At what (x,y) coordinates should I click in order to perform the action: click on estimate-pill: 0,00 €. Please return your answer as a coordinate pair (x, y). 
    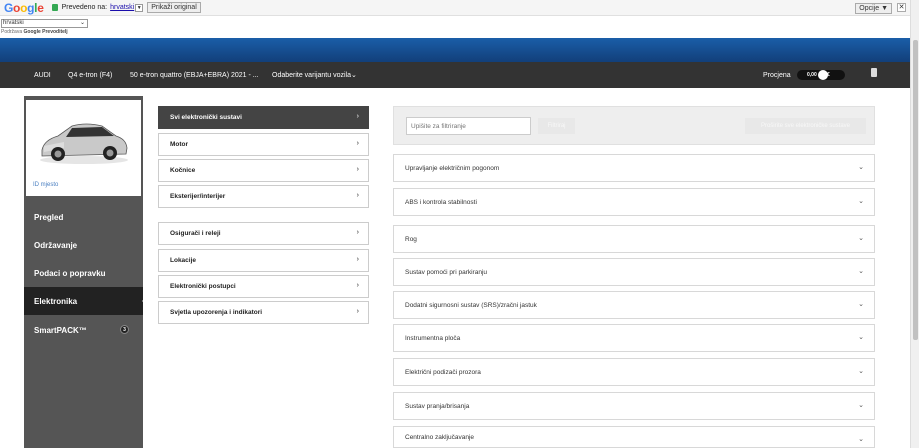
    Looking at the image, I should click on (821, 75).